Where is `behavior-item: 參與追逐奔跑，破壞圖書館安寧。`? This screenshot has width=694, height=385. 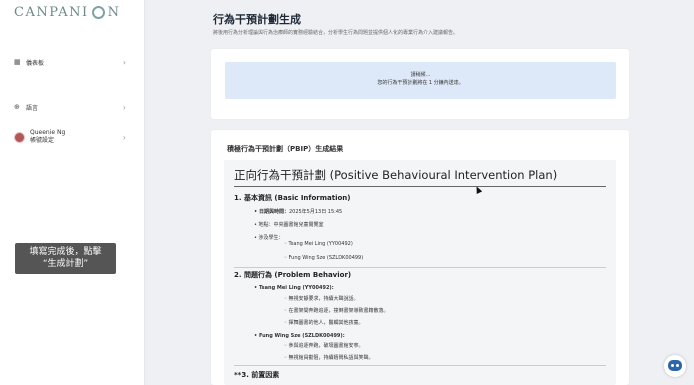 behavior-item: 參與追逐奔跑，破壞圖書館安寧。 is located at coordinates (326, 346).